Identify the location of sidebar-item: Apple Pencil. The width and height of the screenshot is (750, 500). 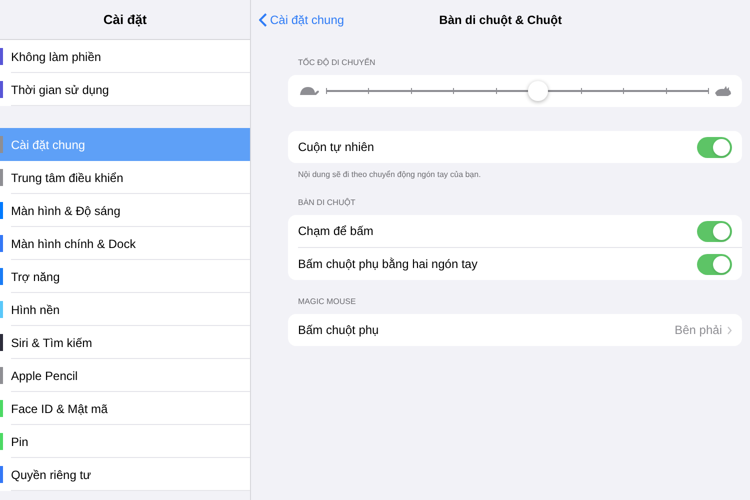
(125, 375).